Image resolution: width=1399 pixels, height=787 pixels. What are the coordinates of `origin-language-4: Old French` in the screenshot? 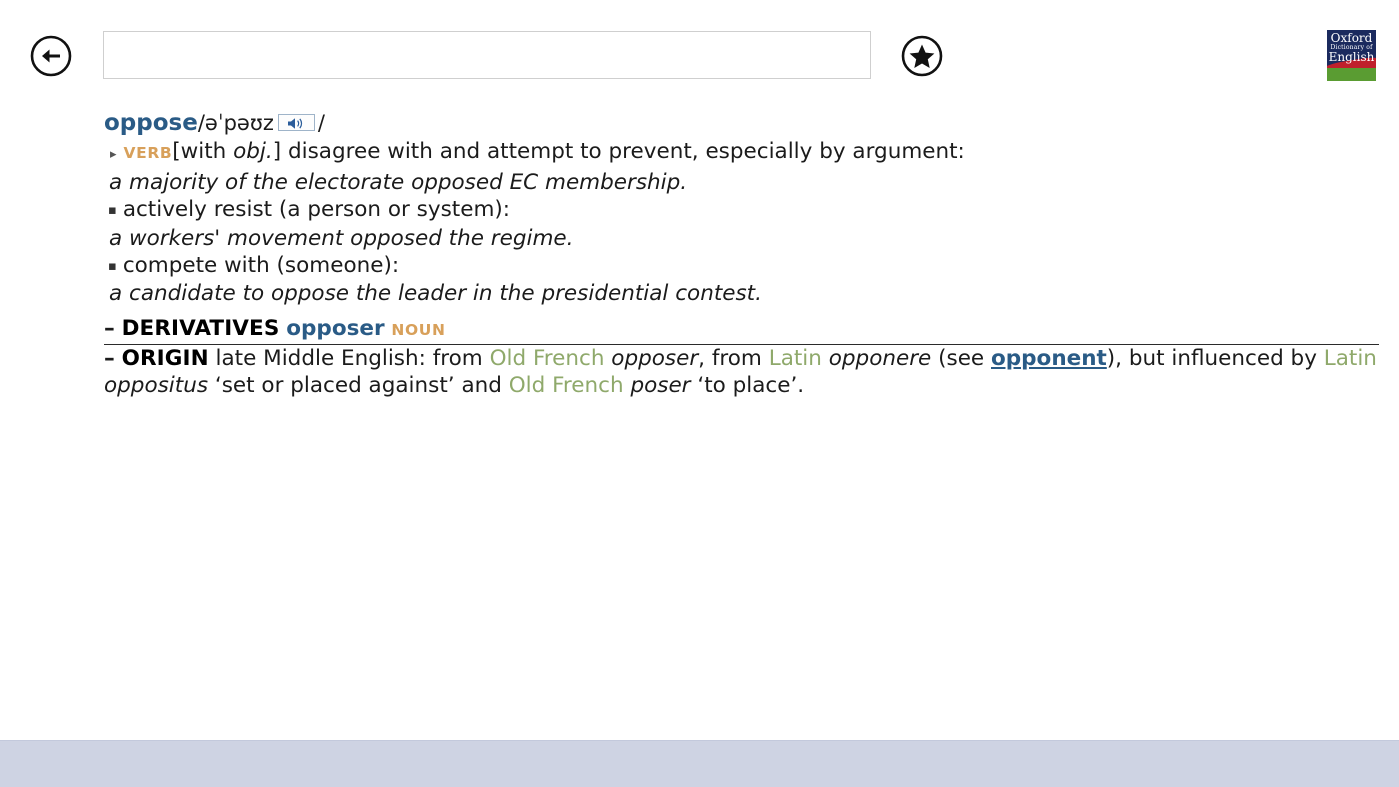 It's located at (566, 386).